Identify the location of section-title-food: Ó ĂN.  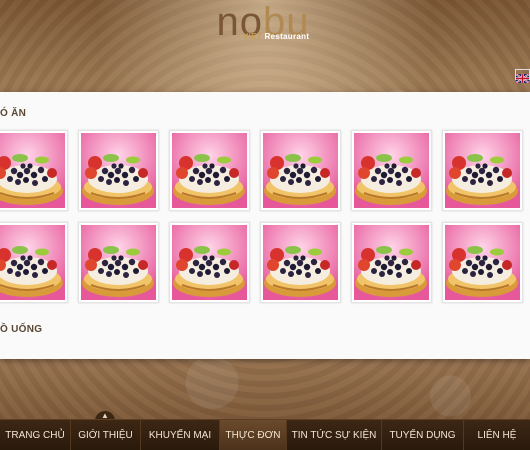
(13, 113).